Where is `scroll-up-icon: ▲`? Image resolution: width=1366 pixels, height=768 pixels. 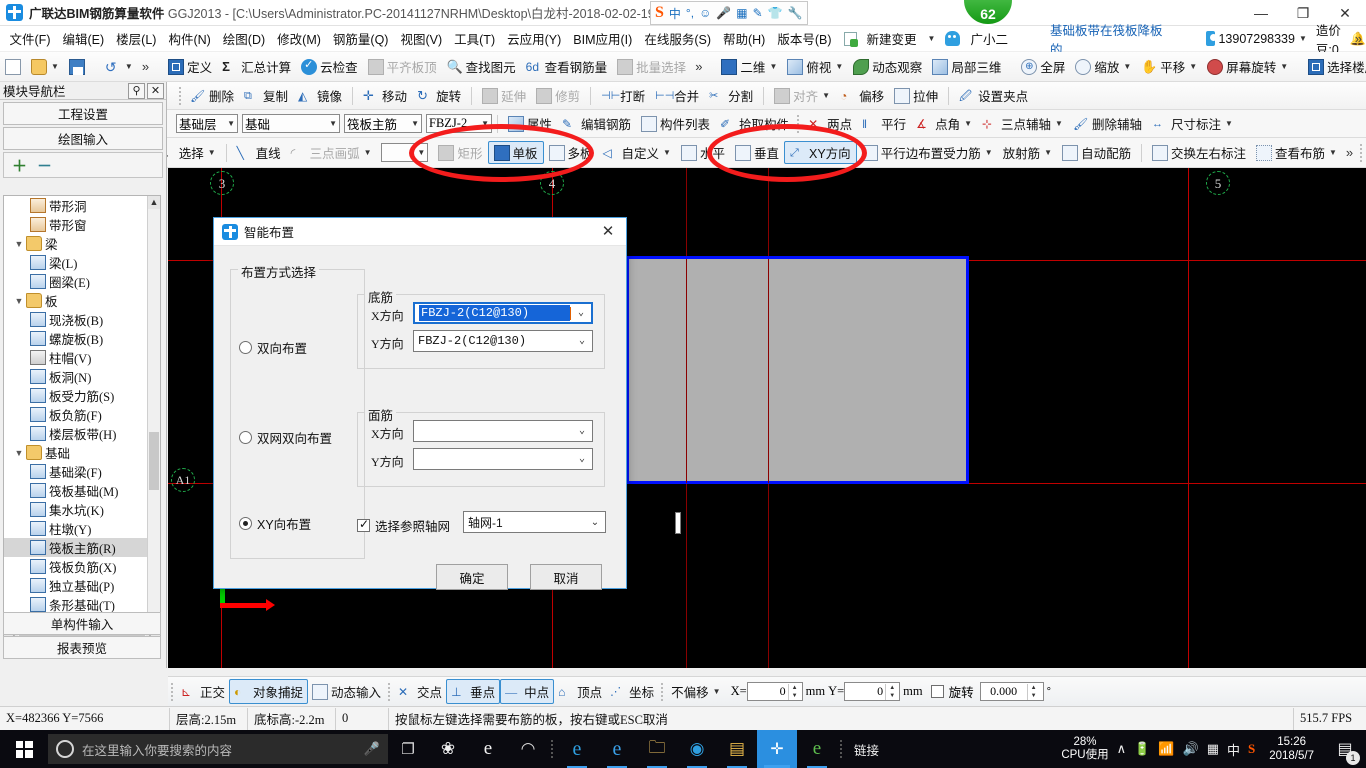 scroll-up-icon: ▲ is located at coordinates (154, 202).